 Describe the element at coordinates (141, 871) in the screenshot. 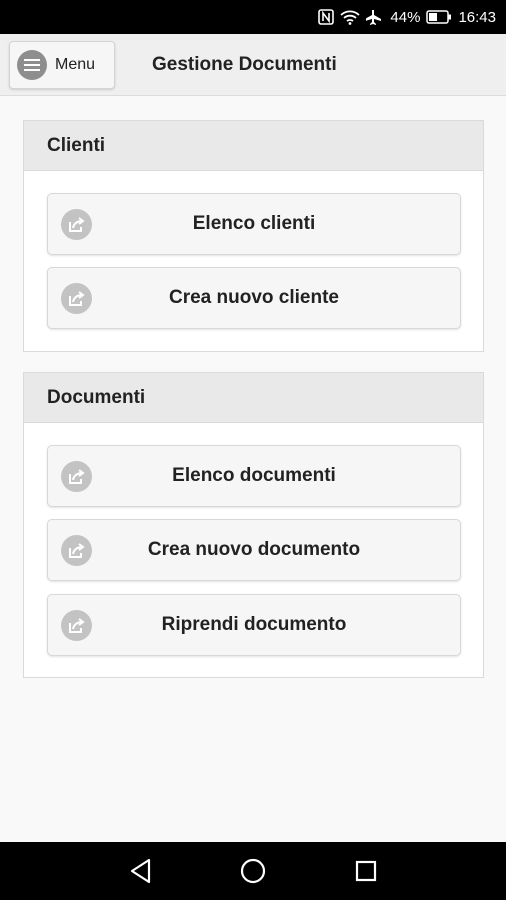

I see `back-icon` at that location.